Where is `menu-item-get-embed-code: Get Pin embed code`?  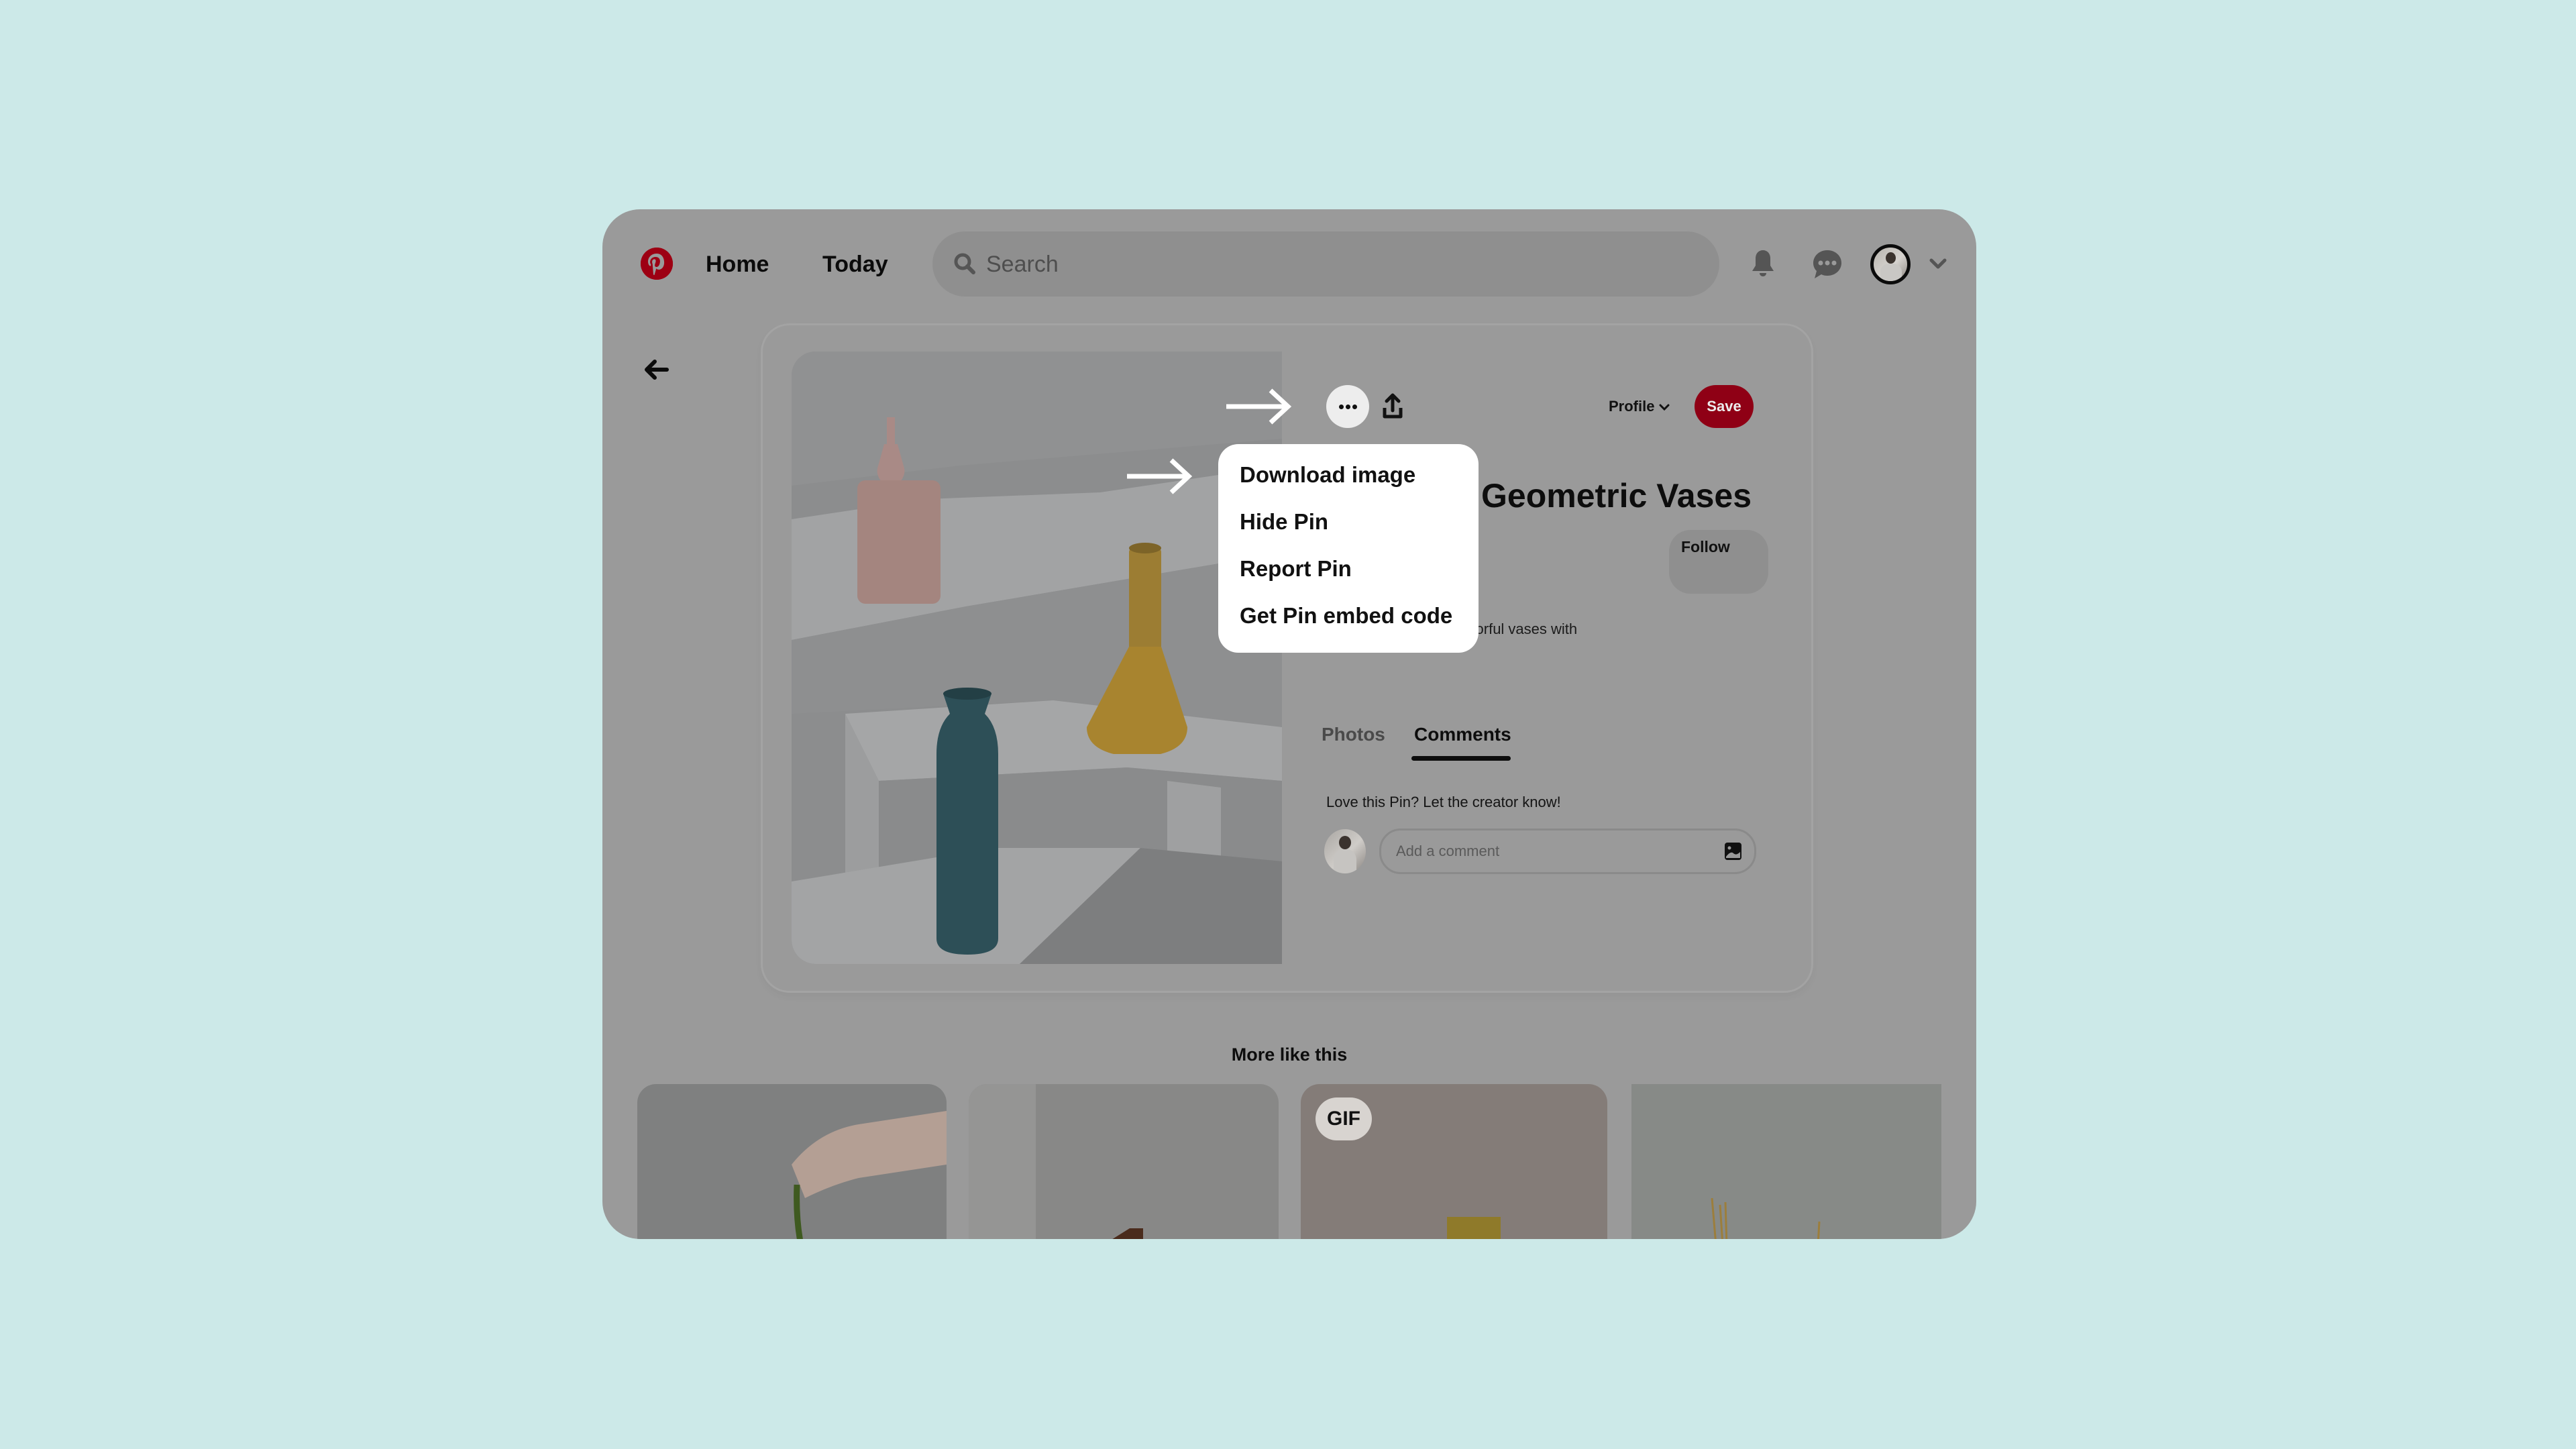 menu-item-get-embed-code: Get Pin embed code is located at coordinates (1346, 616).